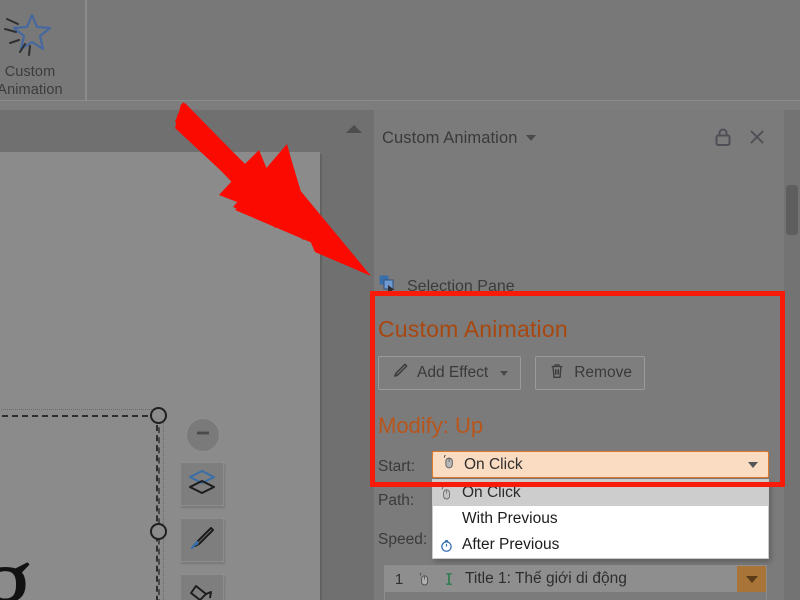  What do you see at coordinates (397, 466) in the screenshot?
I see `start-label: Start:` at bounding box center [397, 466].